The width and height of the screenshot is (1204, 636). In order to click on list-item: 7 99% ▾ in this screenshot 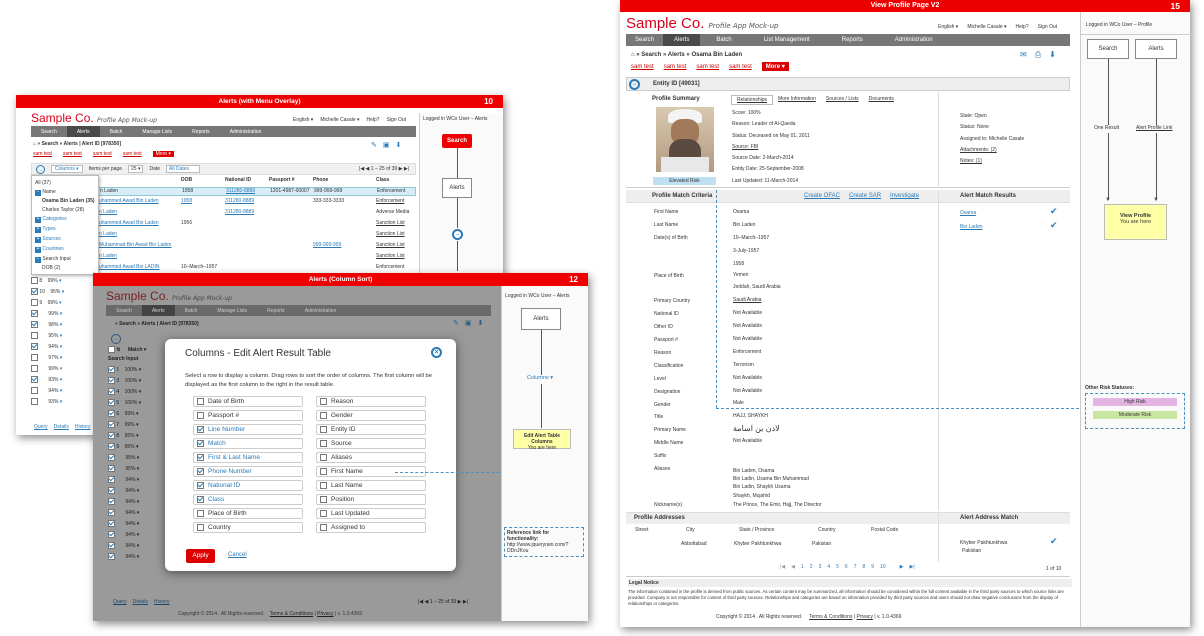, I will do `click(123, 424)`.